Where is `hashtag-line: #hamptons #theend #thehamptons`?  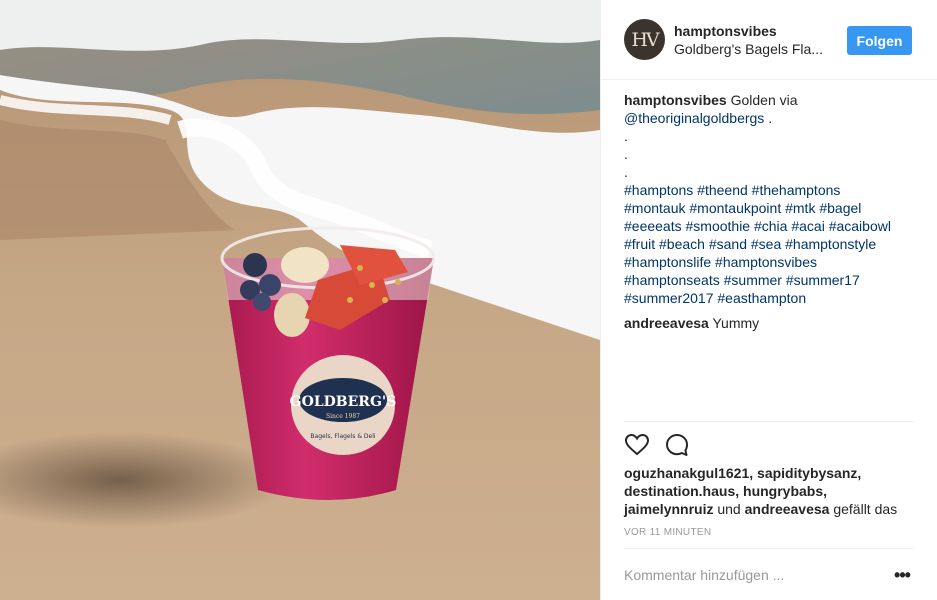
hashtag-line: #hamptons #theend #thehamptons is located at coordinates (769, 190).